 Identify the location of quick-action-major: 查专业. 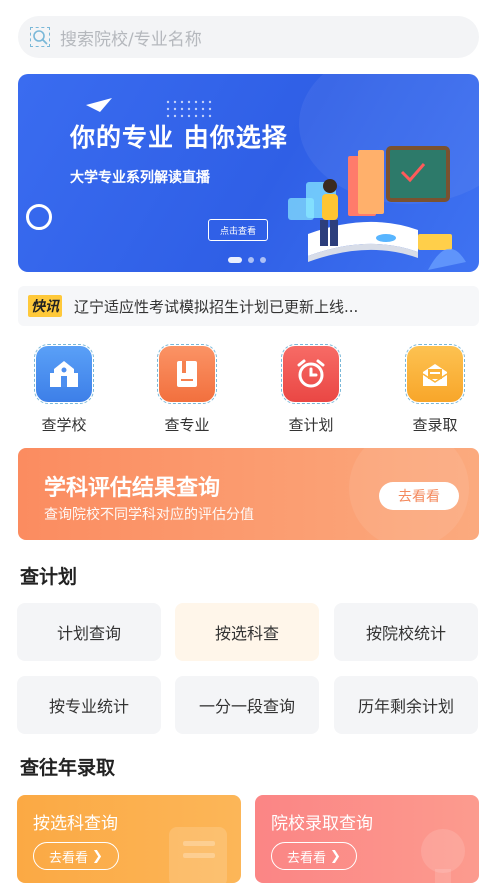
(187, 389).